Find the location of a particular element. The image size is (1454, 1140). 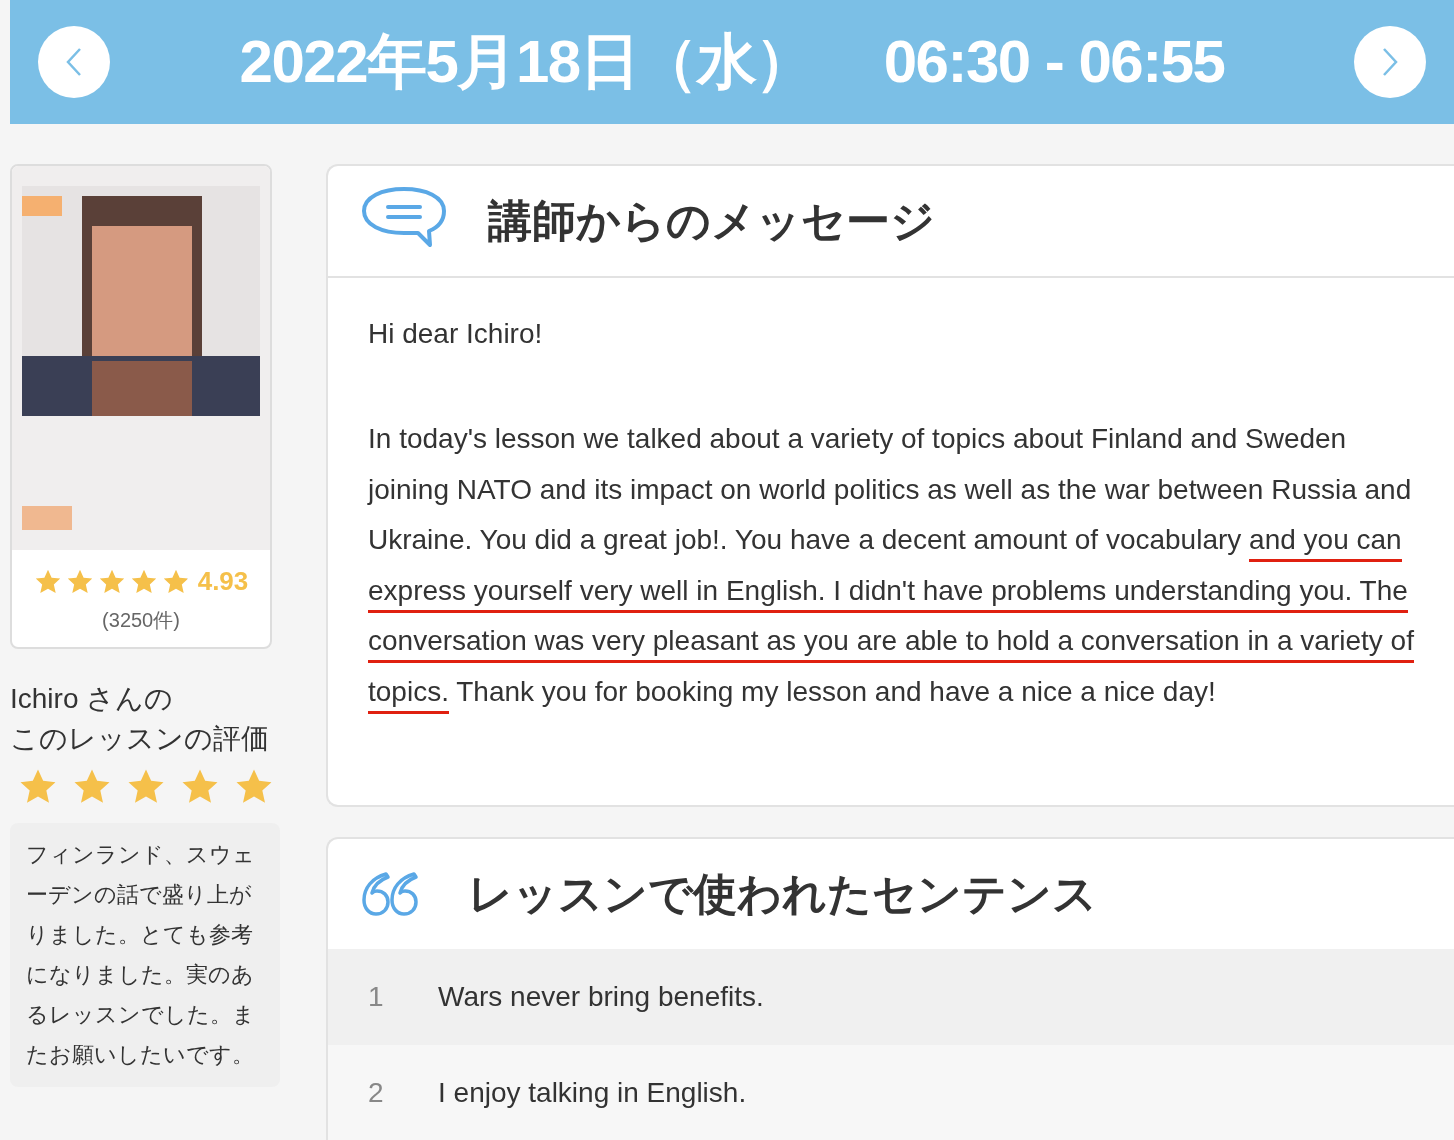

chevron-right-icon is located at coordinates (1390, 62).